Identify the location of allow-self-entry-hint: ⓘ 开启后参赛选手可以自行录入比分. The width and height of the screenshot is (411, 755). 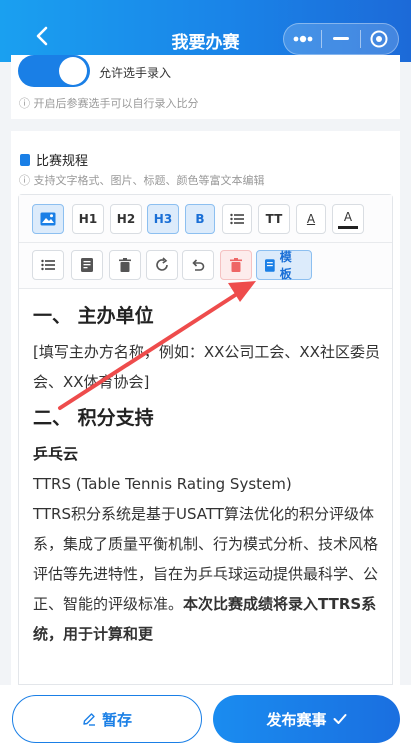
(109, 103).